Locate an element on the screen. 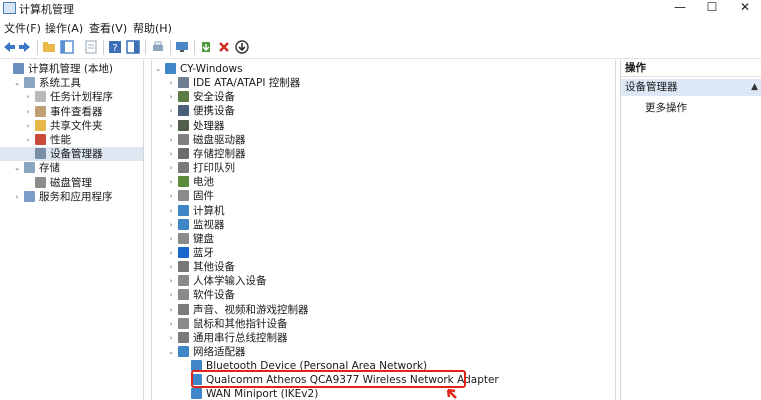 Image resolution: width=761 pixels, height=400 pixels. device-tree-item: WAN Miniport (IKEv2) is located at coordinates (383, 393).